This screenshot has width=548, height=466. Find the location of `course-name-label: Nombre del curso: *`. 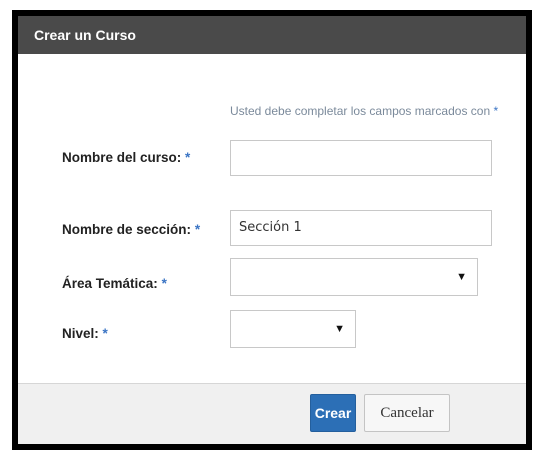

course-name-label: Nombre del curso: * is located at coordinates (126, 157).